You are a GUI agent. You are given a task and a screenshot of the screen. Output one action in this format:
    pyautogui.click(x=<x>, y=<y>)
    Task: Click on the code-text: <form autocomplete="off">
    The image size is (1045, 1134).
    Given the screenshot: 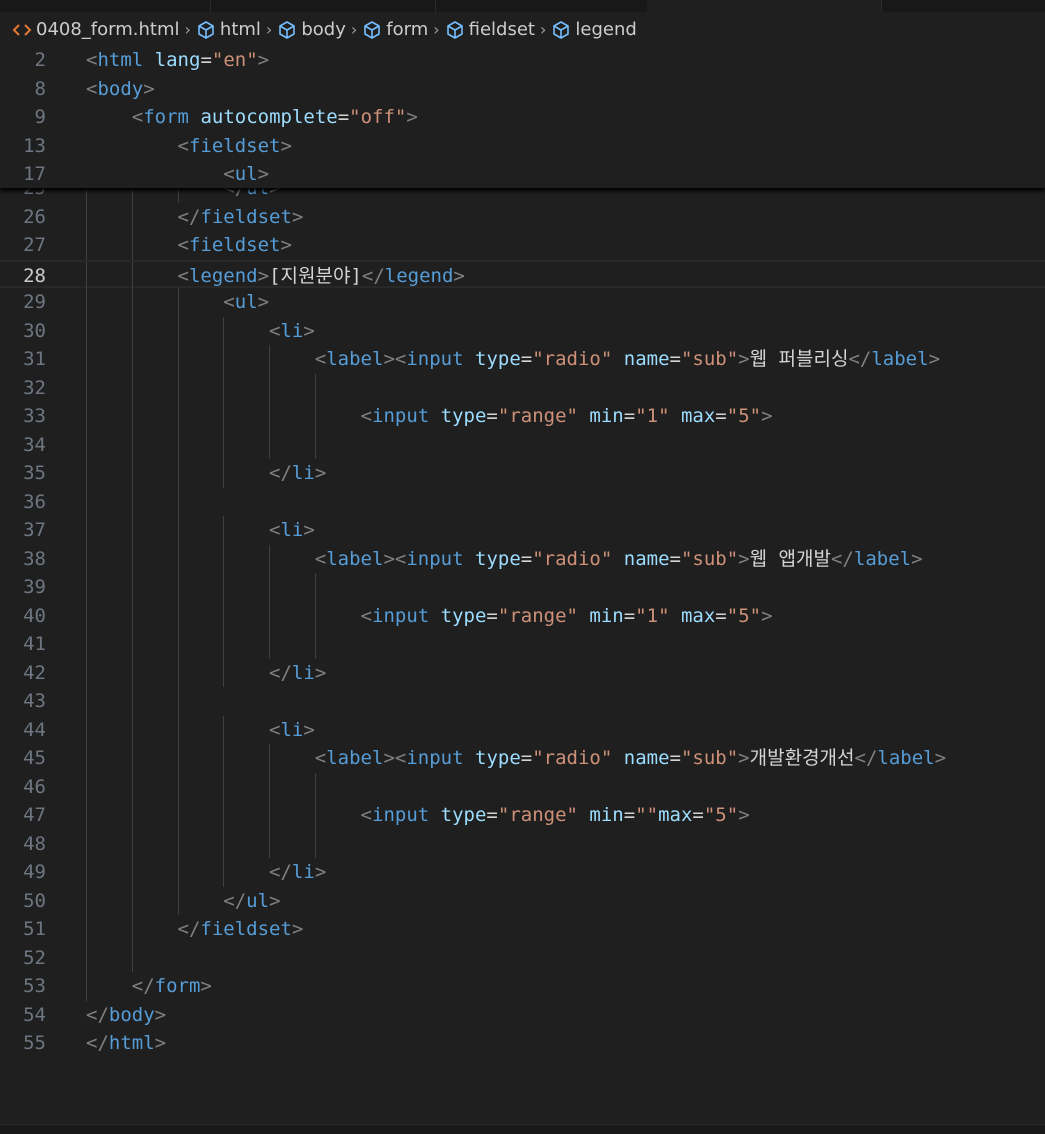 What is the action you would take?
    pyautogui.click(x=274, y=117)
    